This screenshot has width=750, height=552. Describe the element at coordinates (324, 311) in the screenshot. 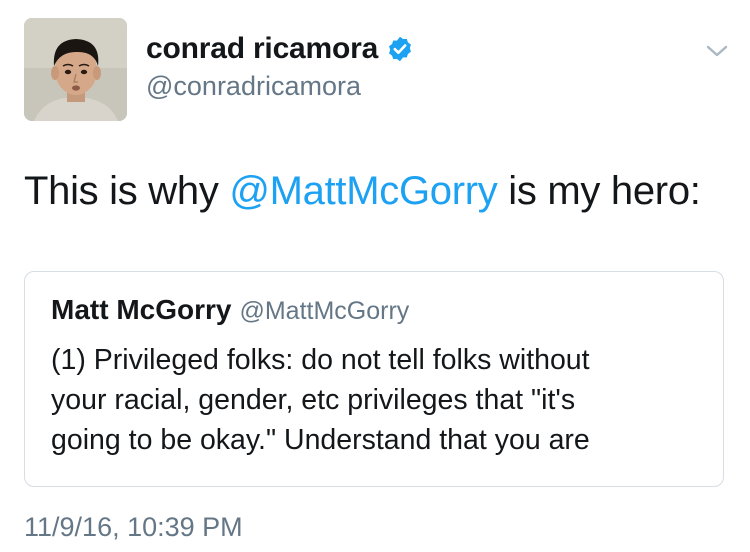

I see `quoted-author-handle: @MattMcGorry` at that location.